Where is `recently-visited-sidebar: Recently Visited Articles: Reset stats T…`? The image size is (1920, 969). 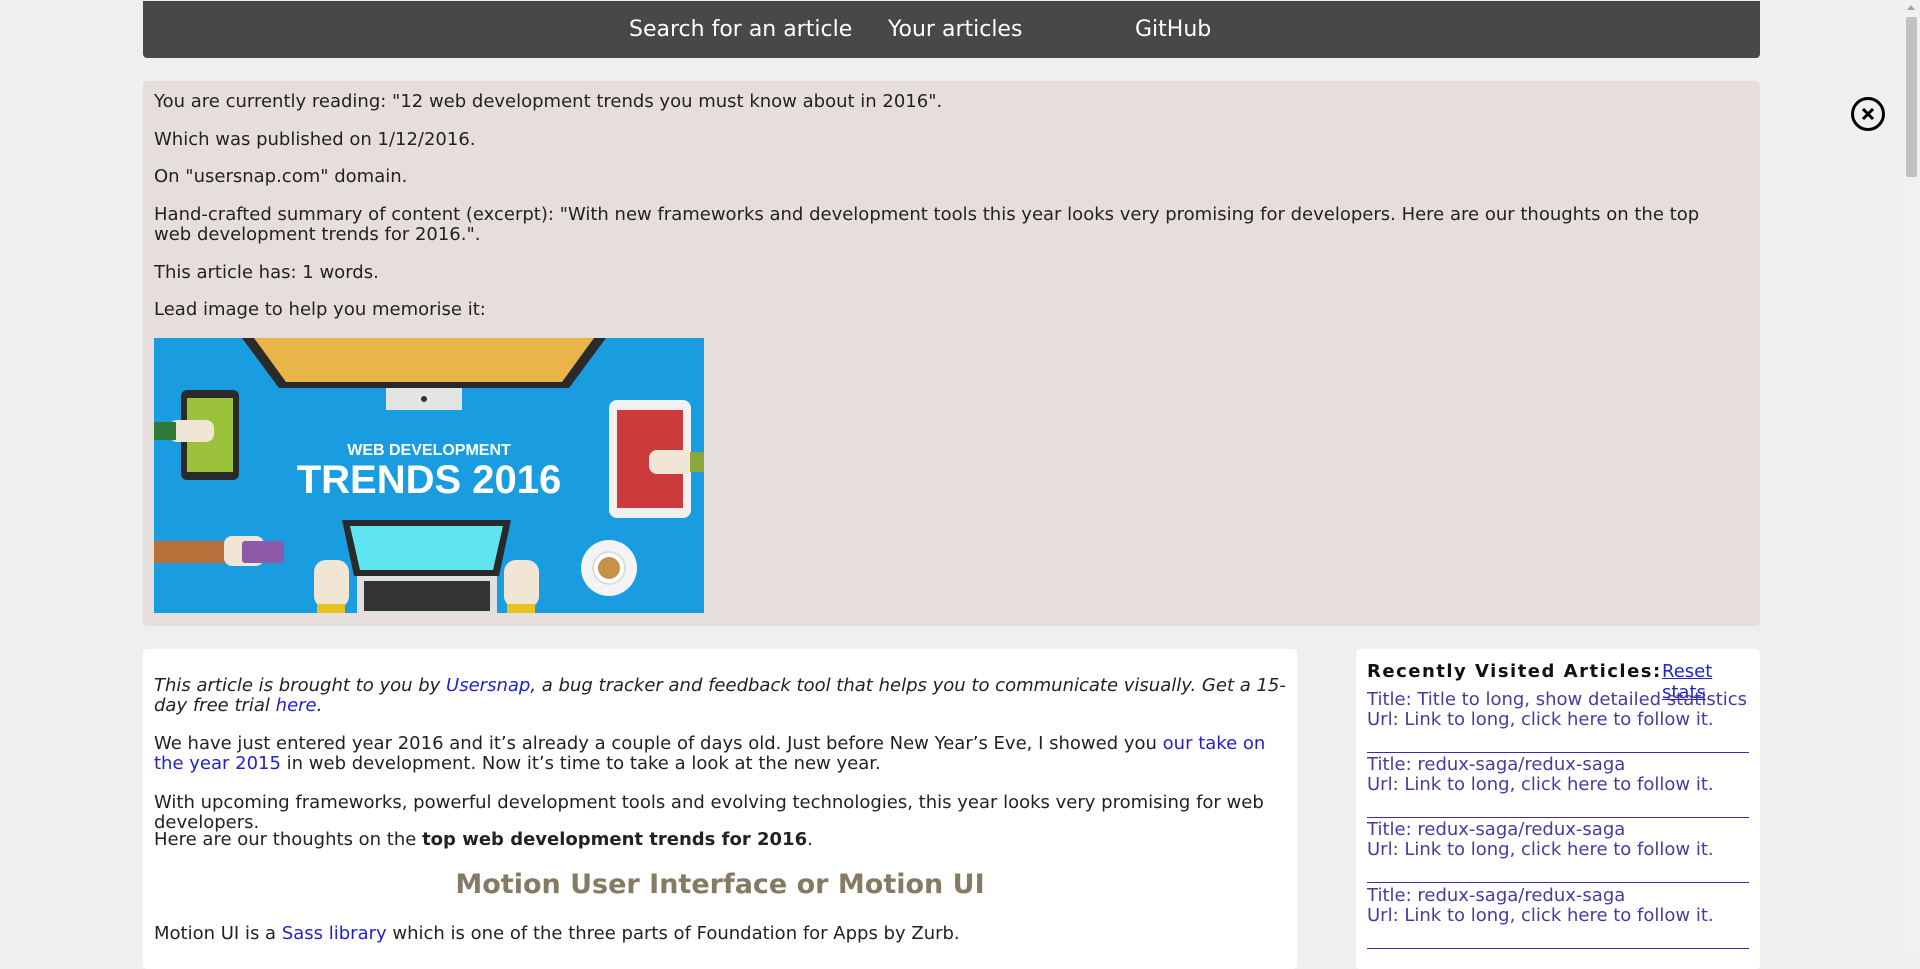 recently-visited-sidebar: Recently Visited Articles: Reset stats T… is located at coordinates (1558, 809).